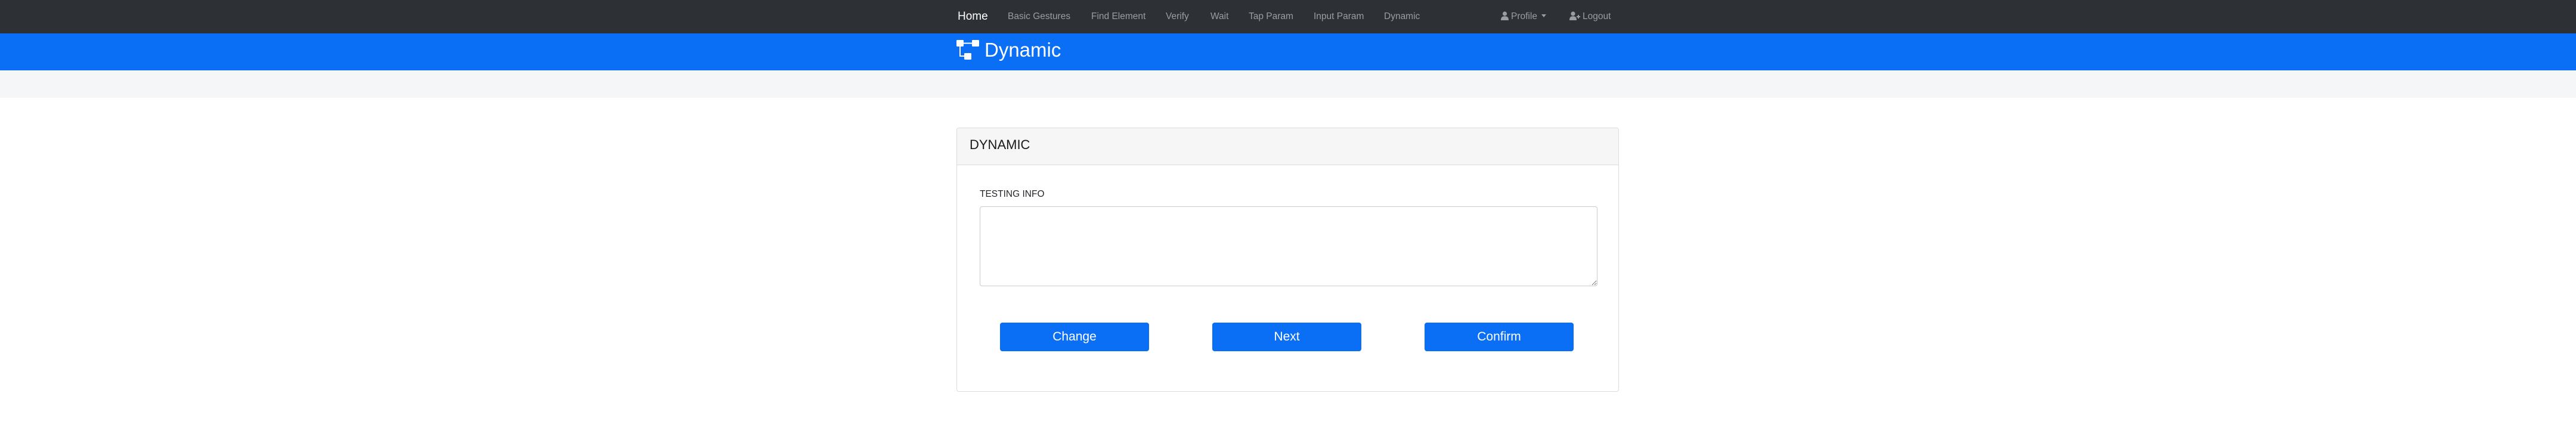 Image resolution: width=2576 pixels, height=421 pixels. What do you see at coordinates (1013, 194) in the screenshot?
I see `testing-info-label: TESTING INFO` at bounding box center [1013, 194].